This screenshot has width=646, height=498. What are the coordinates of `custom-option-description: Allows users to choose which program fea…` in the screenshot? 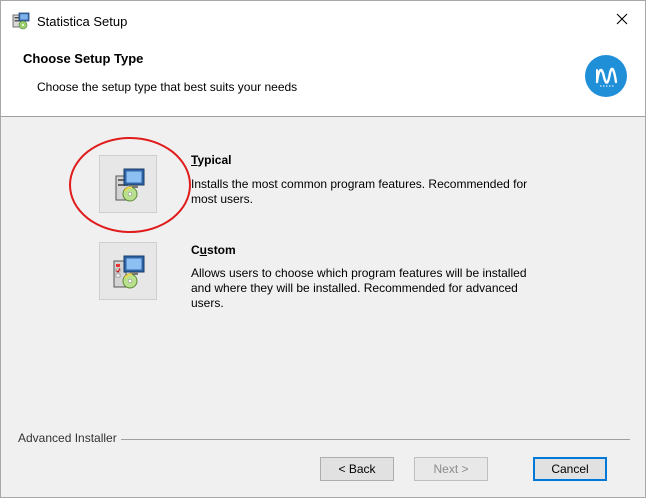 It's located at (359, 288).